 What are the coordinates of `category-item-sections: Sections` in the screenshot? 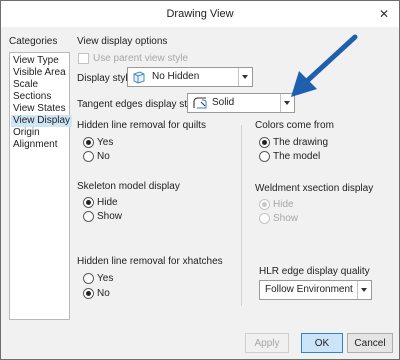 It's located at (32, 97).